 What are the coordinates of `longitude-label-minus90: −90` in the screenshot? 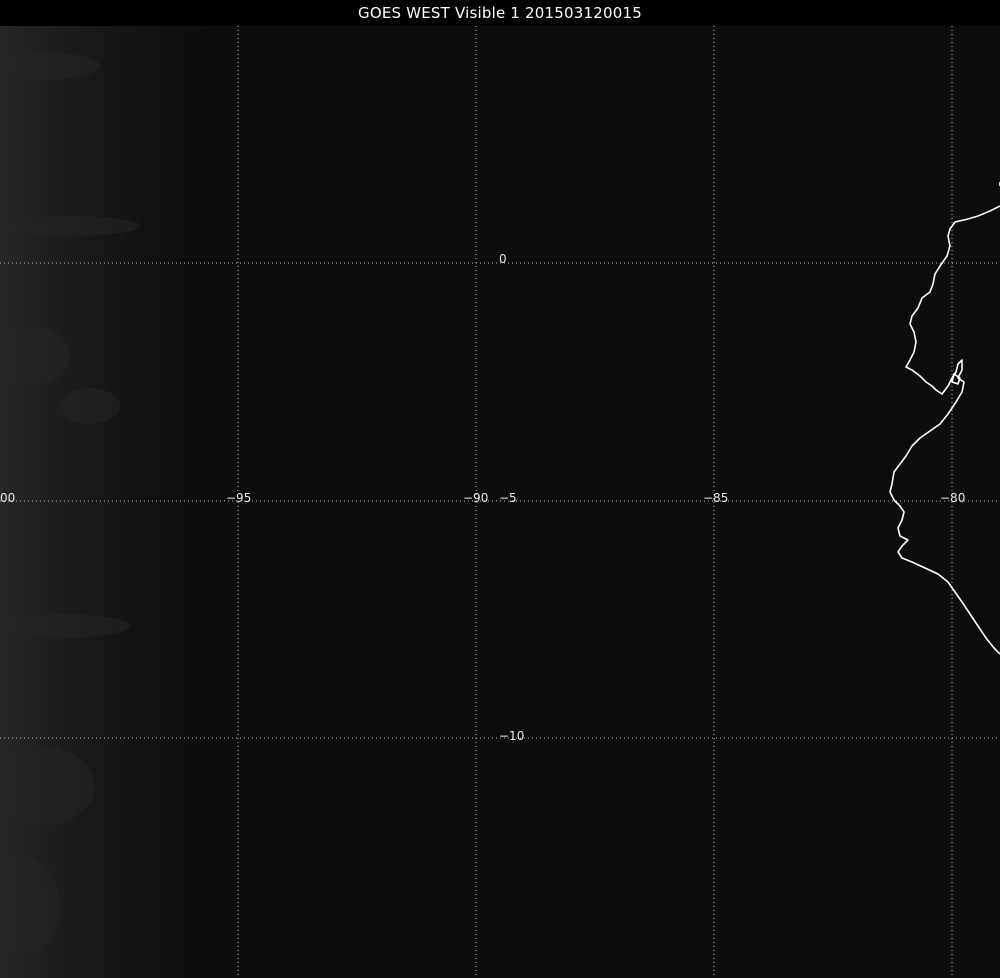 It's located at (475, 498).